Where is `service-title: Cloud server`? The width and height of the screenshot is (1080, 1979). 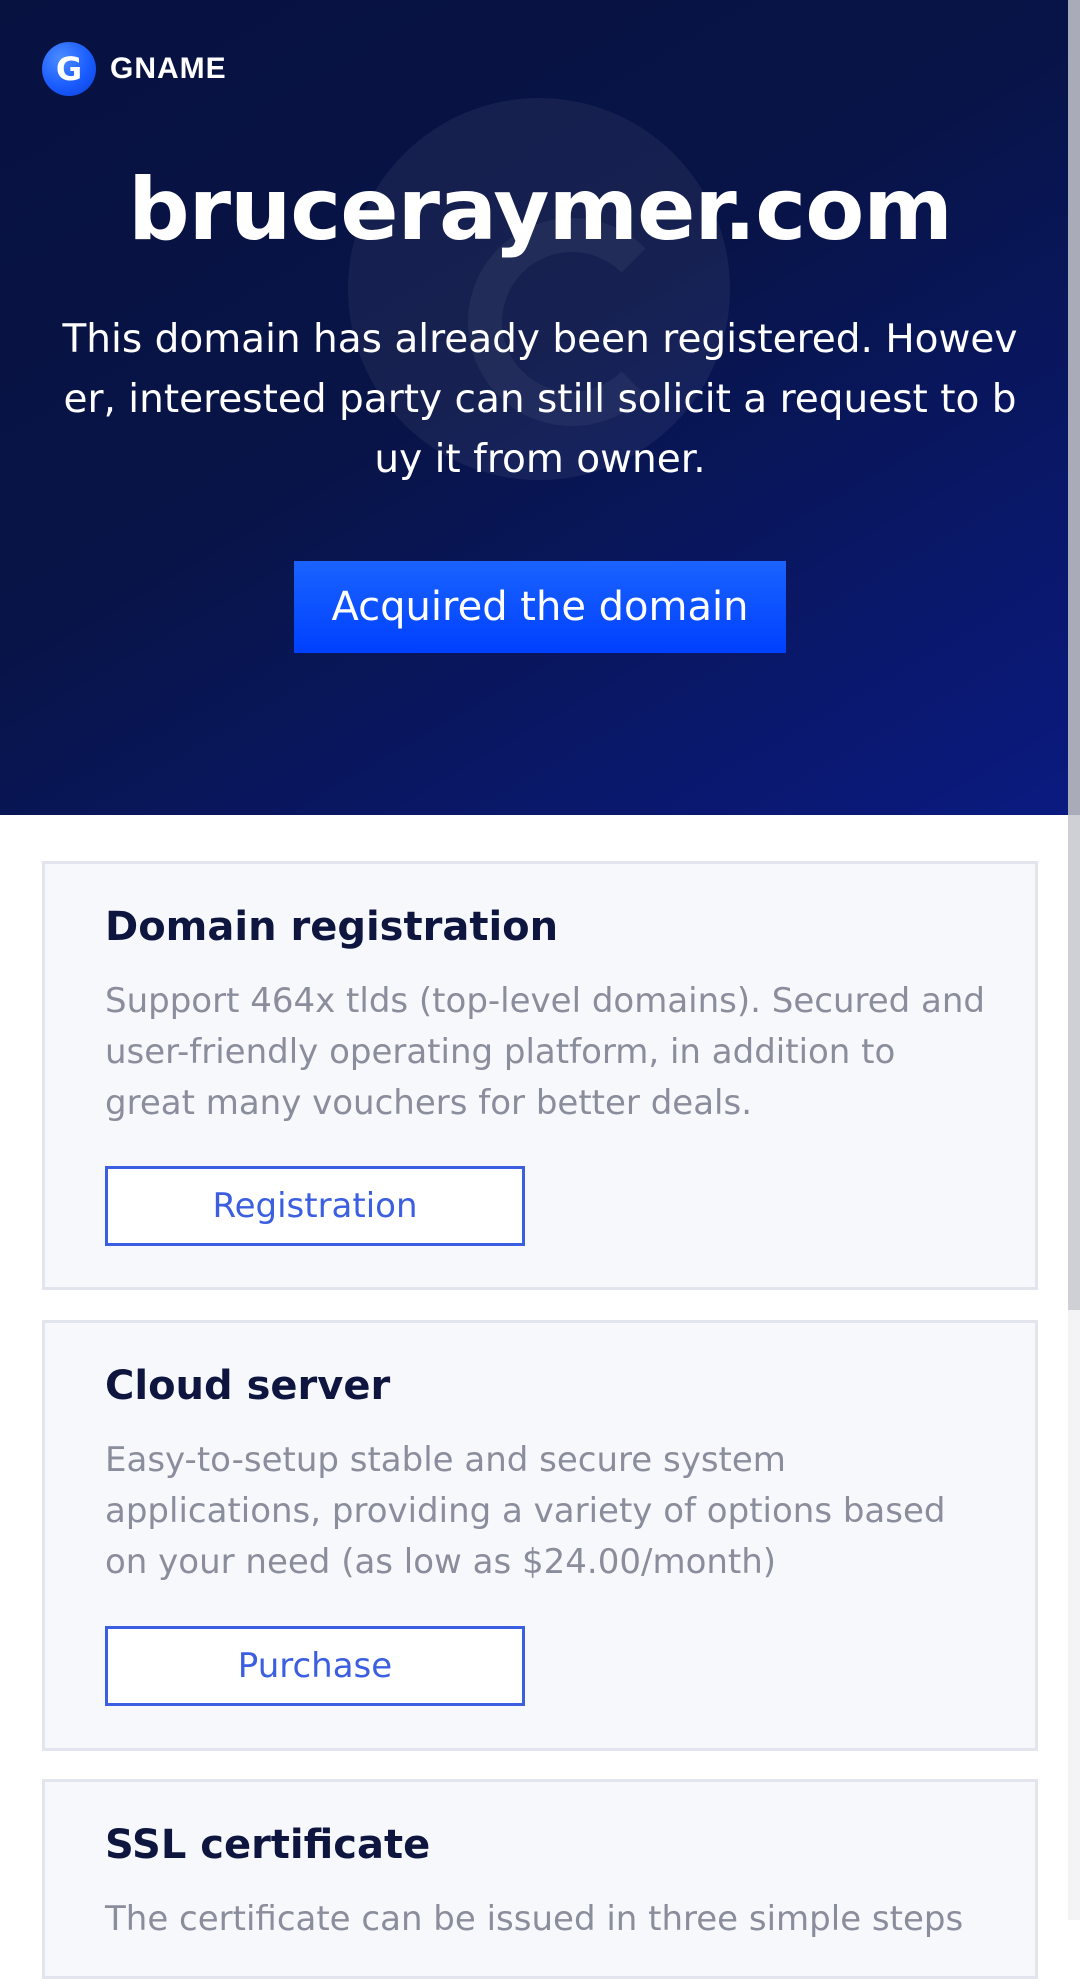
service-title: Cloud server is located at coordinates (248, 1386).